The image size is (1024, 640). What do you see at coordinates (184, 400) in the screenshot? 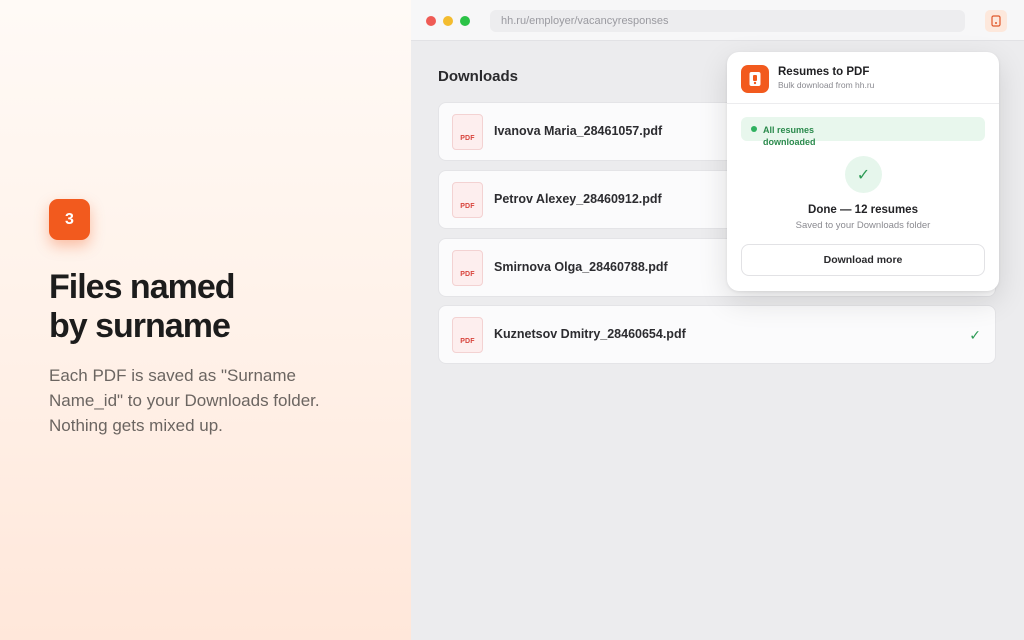
I see `description-line: Name_id" to your Downloads folder.` at bounding box center [184, 400].